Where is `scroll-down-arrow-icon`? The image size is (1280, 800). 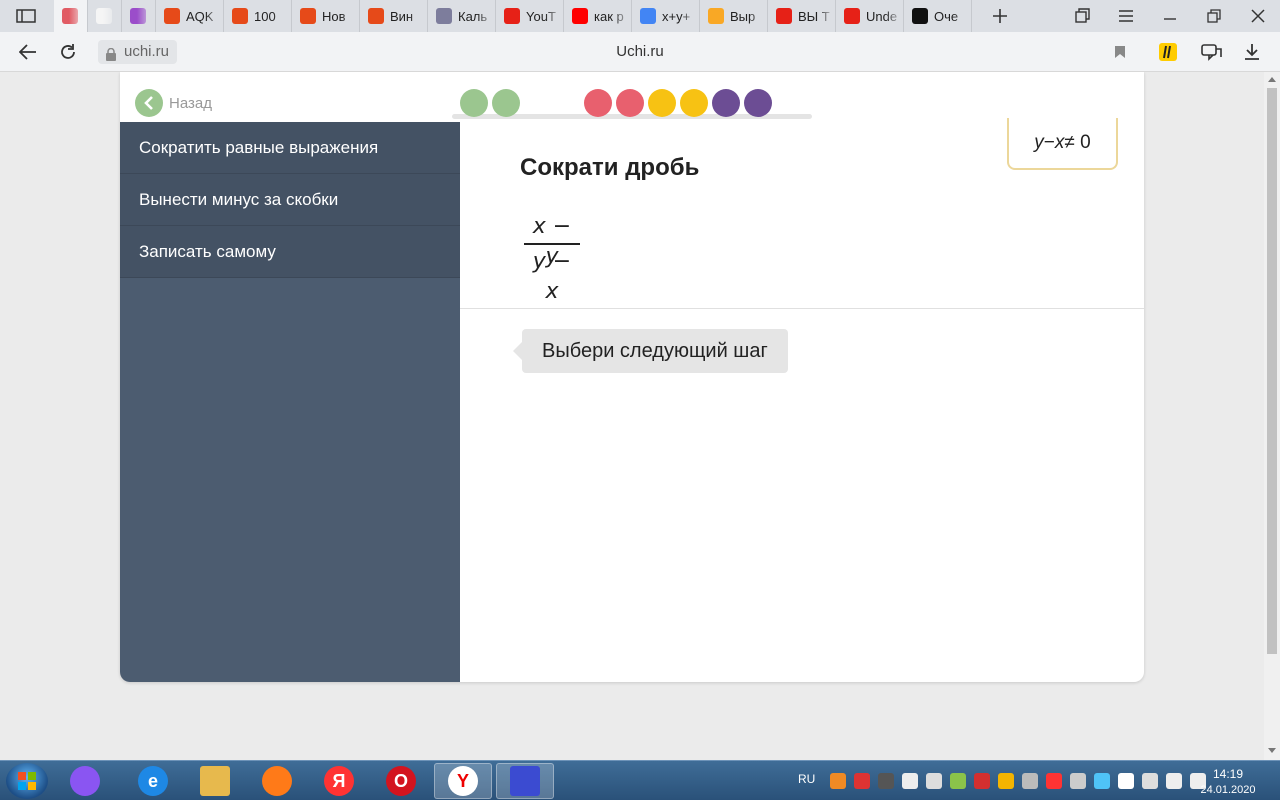
scroll-down-arrow-icon is located at coordinates (1272, 750).